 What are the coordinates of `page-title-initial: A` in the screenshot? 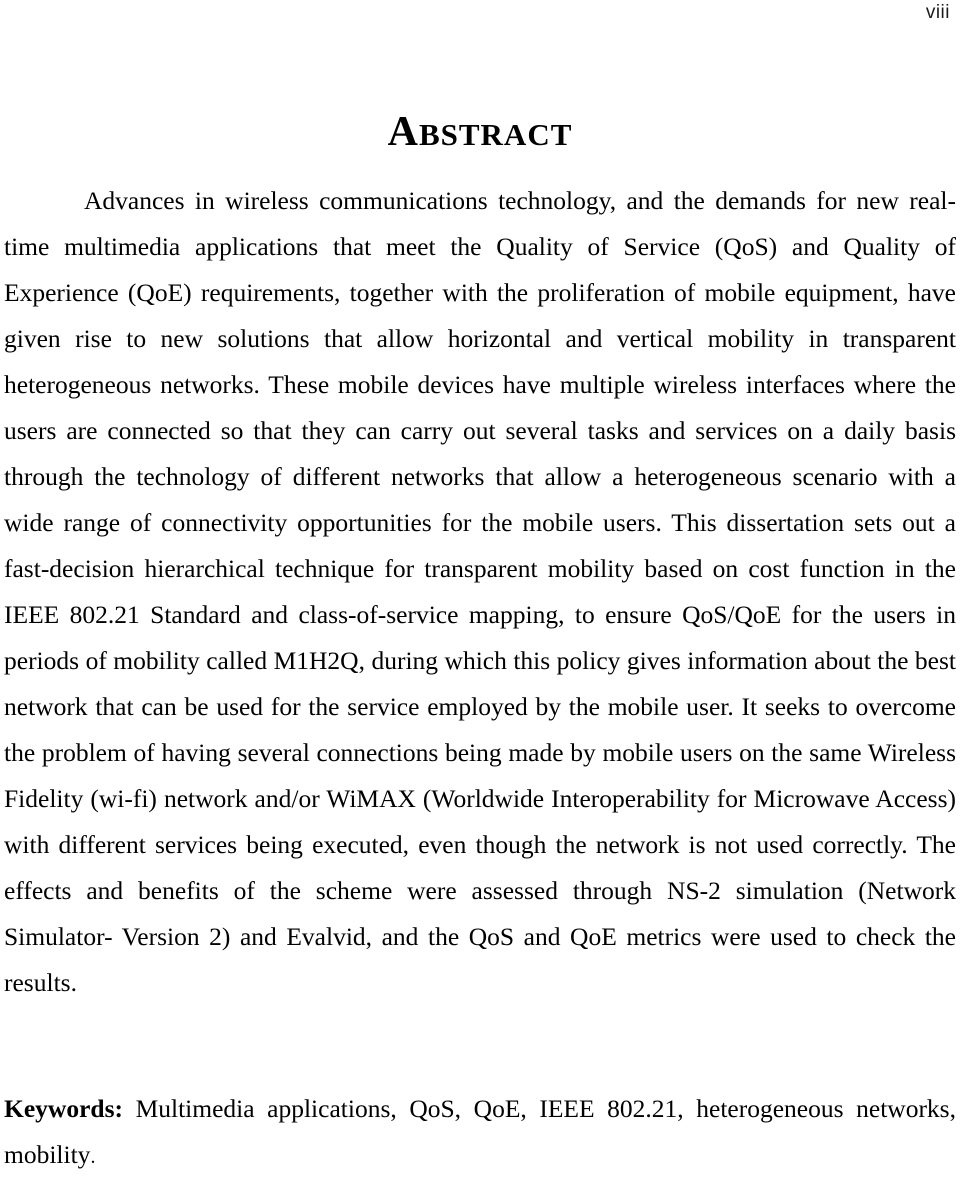 It's located at (403, 132).